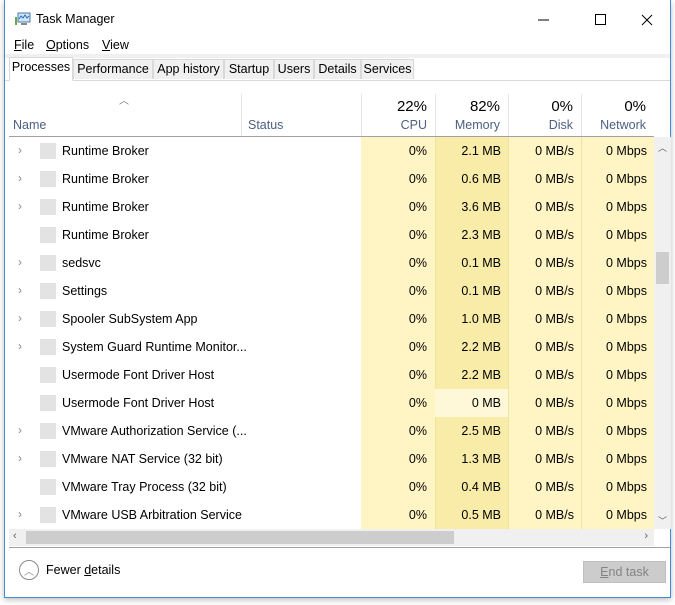 This screenshot has width=675, height=605. Describe the element at coordinates (106, 45) in the screenshot. I see `menu-view-accel: V` at that location.